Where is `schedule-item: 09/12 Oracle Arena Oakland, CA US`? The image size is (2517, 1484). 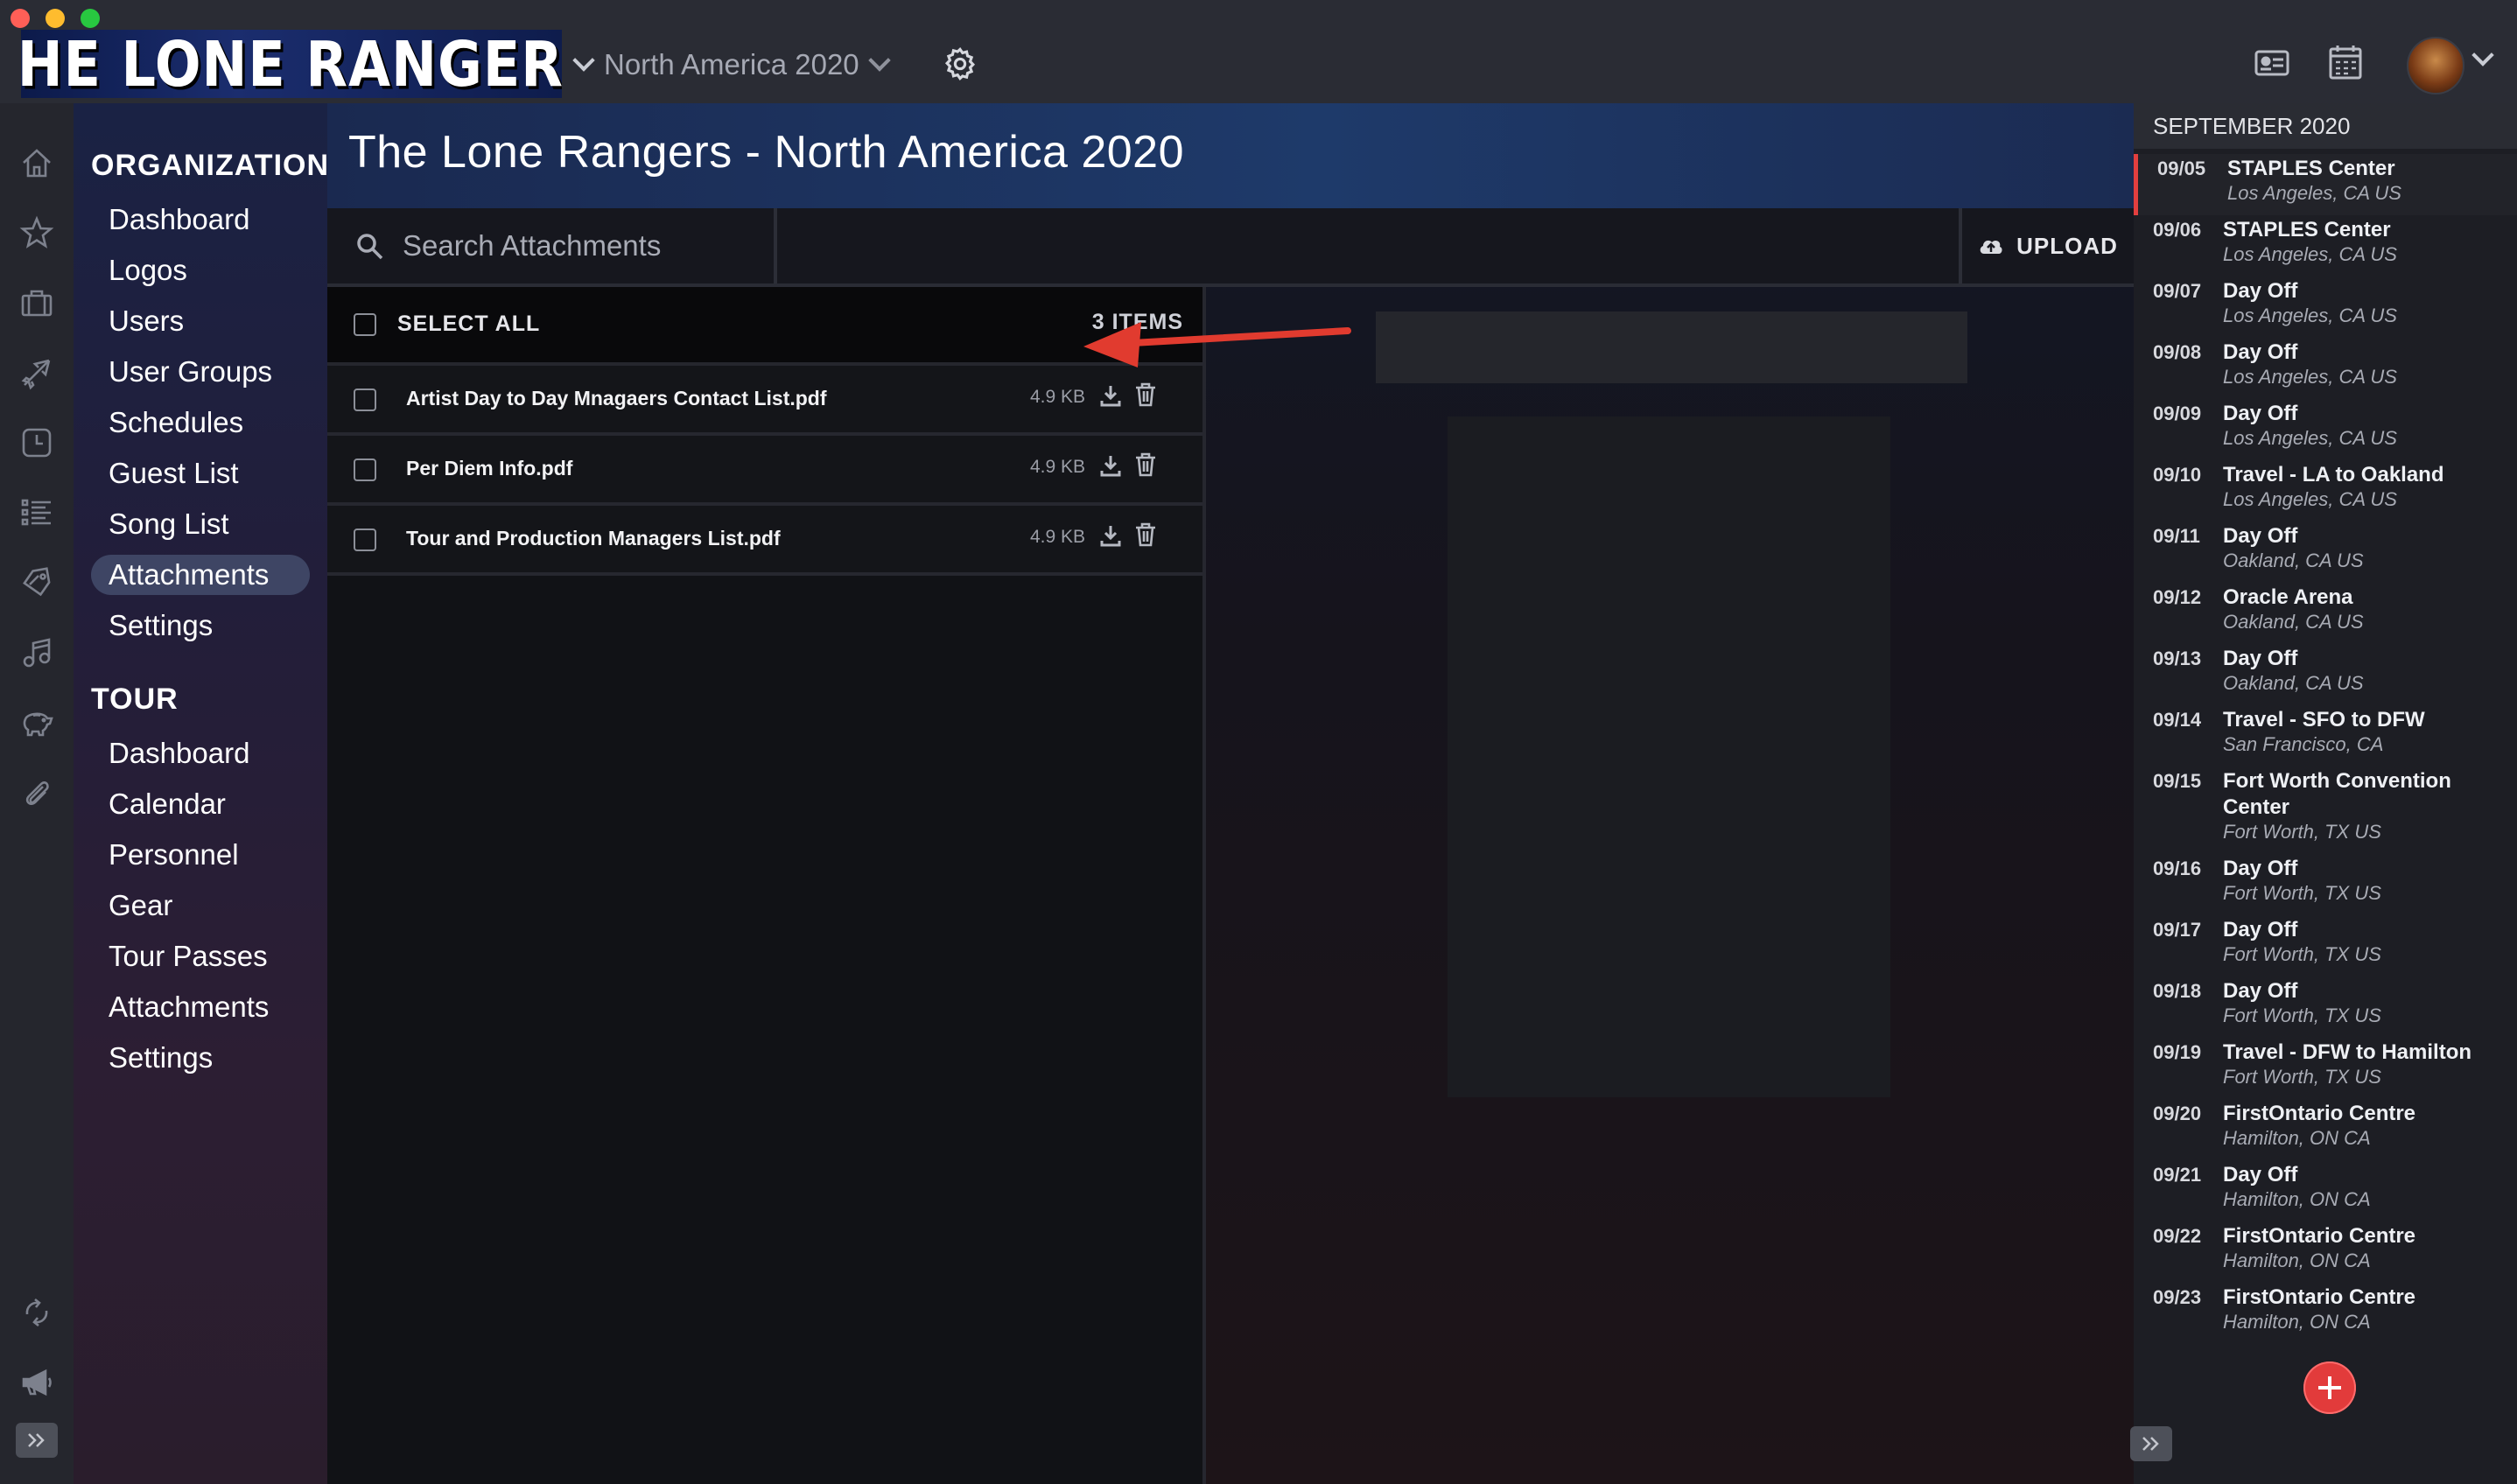 schedule-item: 09/12 Oracle Arena Oakland, CA US is located at coordinates (2326, 613).